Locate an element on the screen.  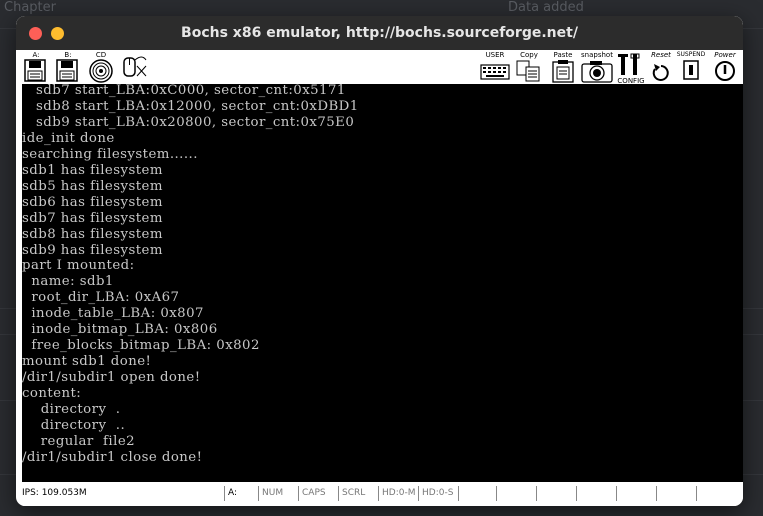
background-column-header: Data added is located at coordinates (546, 7).